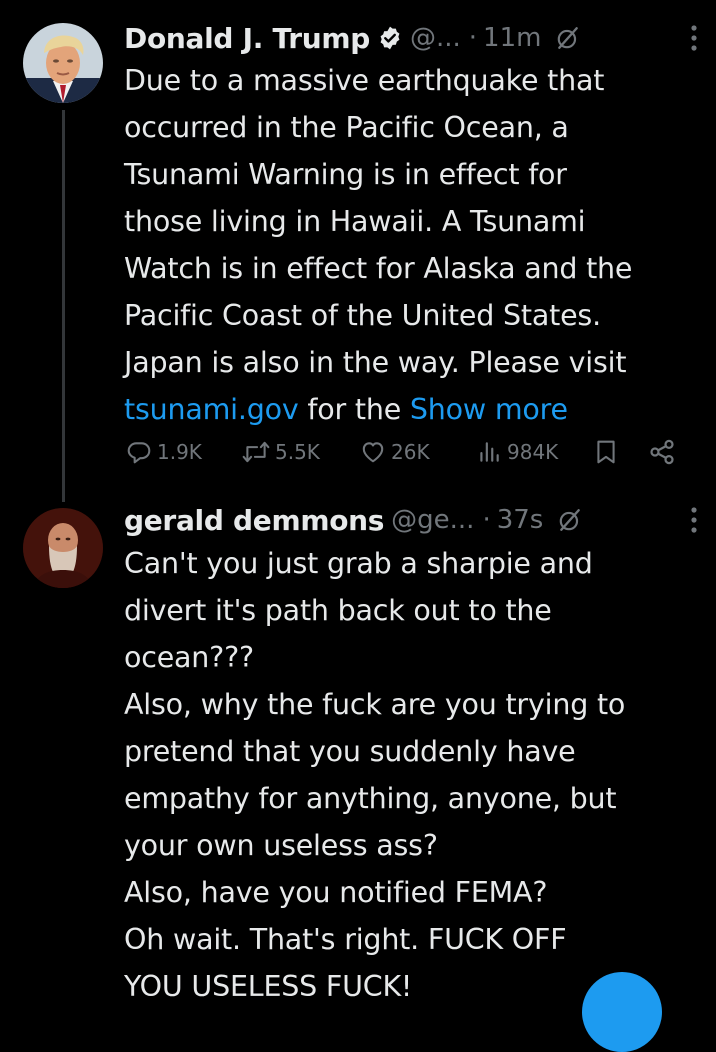 This screenshot has height=1052, width=716. I want to click on reply-count: 1.9K, so click(179, 452).